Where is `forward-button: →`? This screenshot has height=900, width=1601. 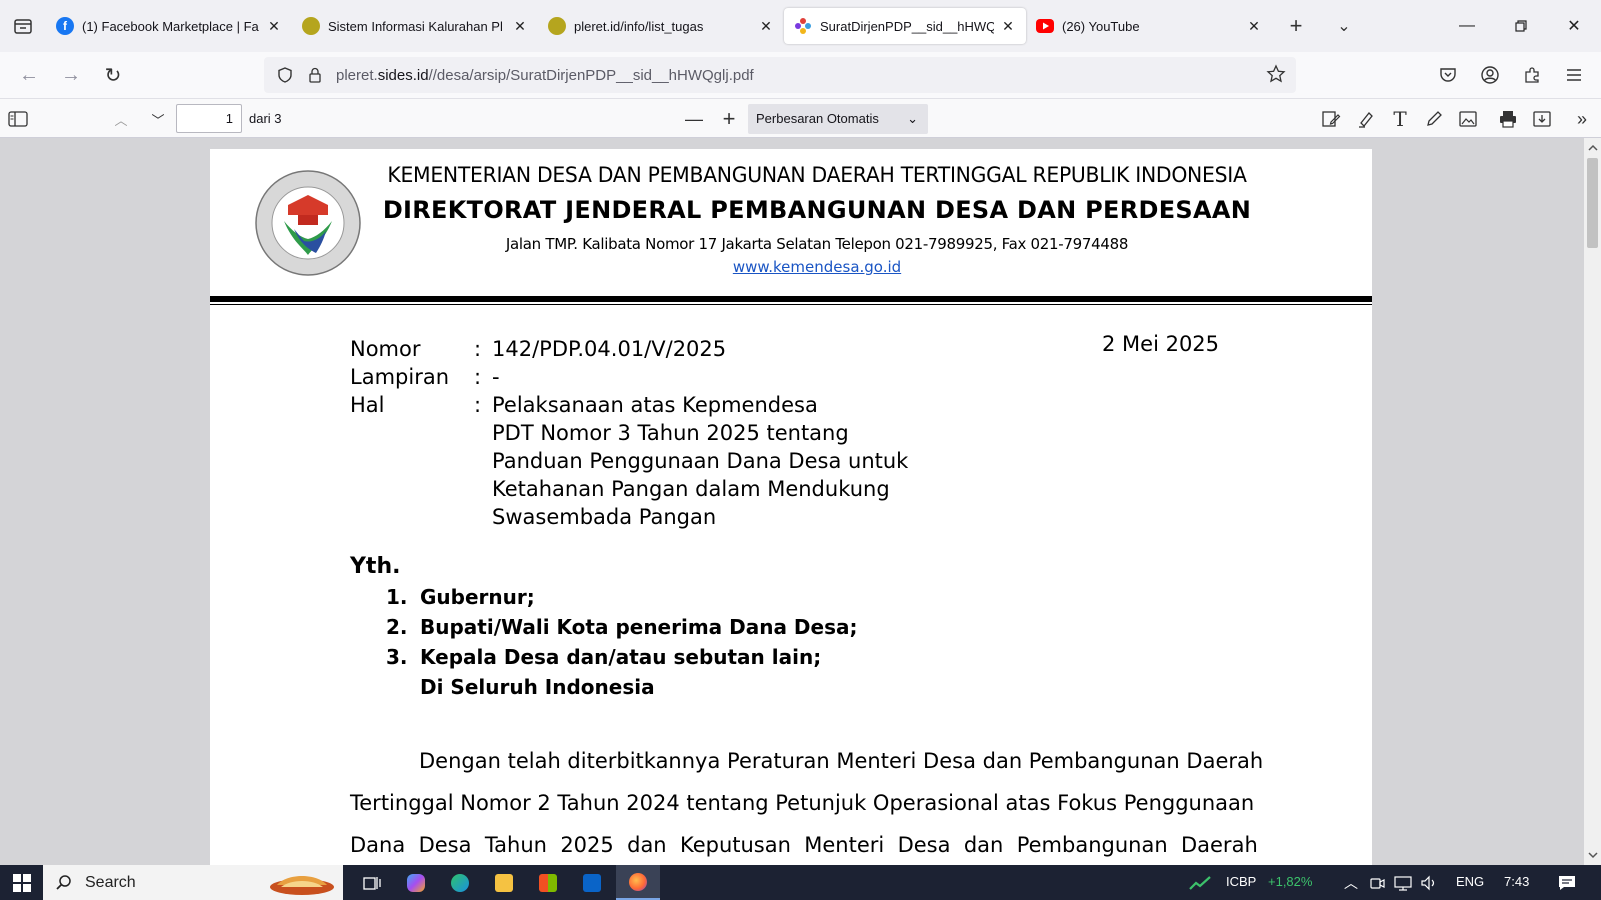
forward-button: → is located at coordinates (71, 75).